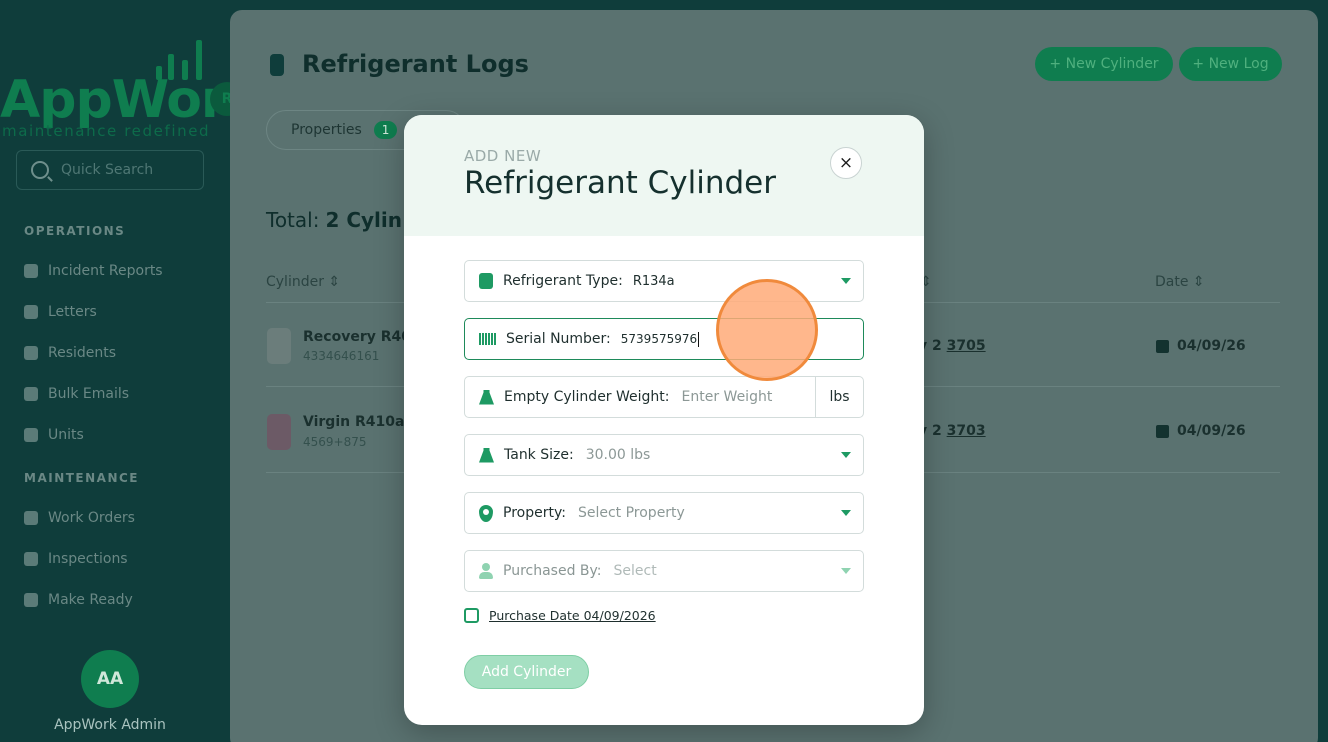  Describe the element at coordinates (341, 356) in the screenshot. I see `table-row-serial: 4334646161` at that location.